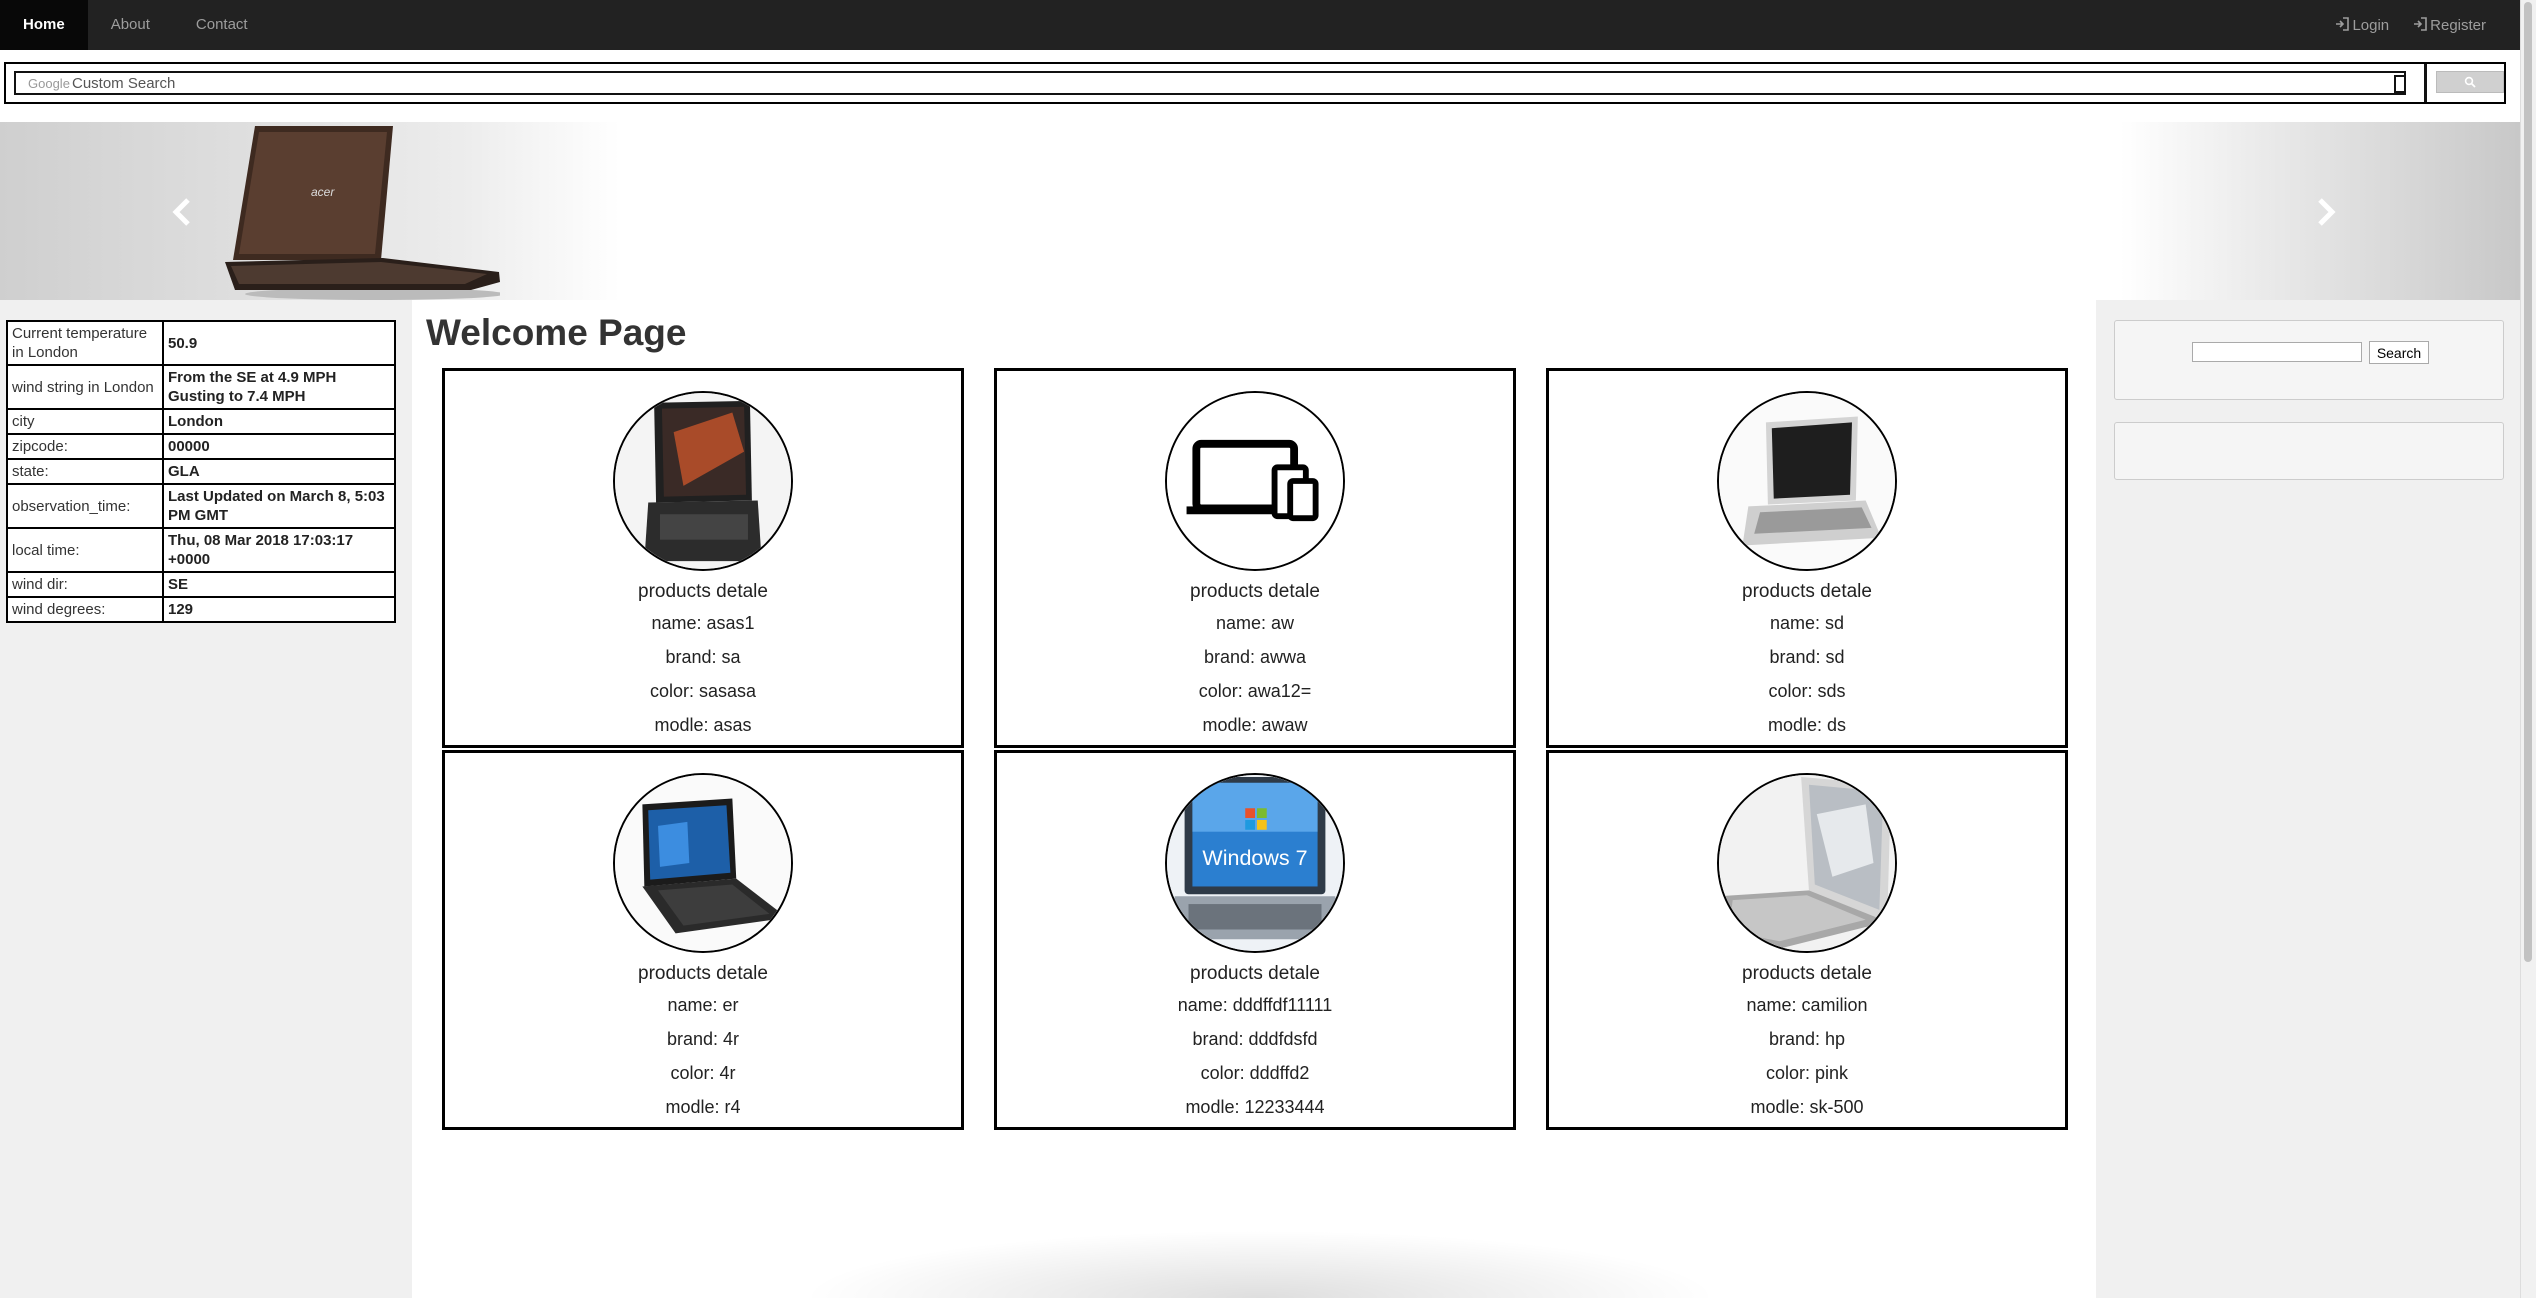 This screenshot has width=2536, height=1298. I want to click on nav-contact: Contact, so click(222, 25).